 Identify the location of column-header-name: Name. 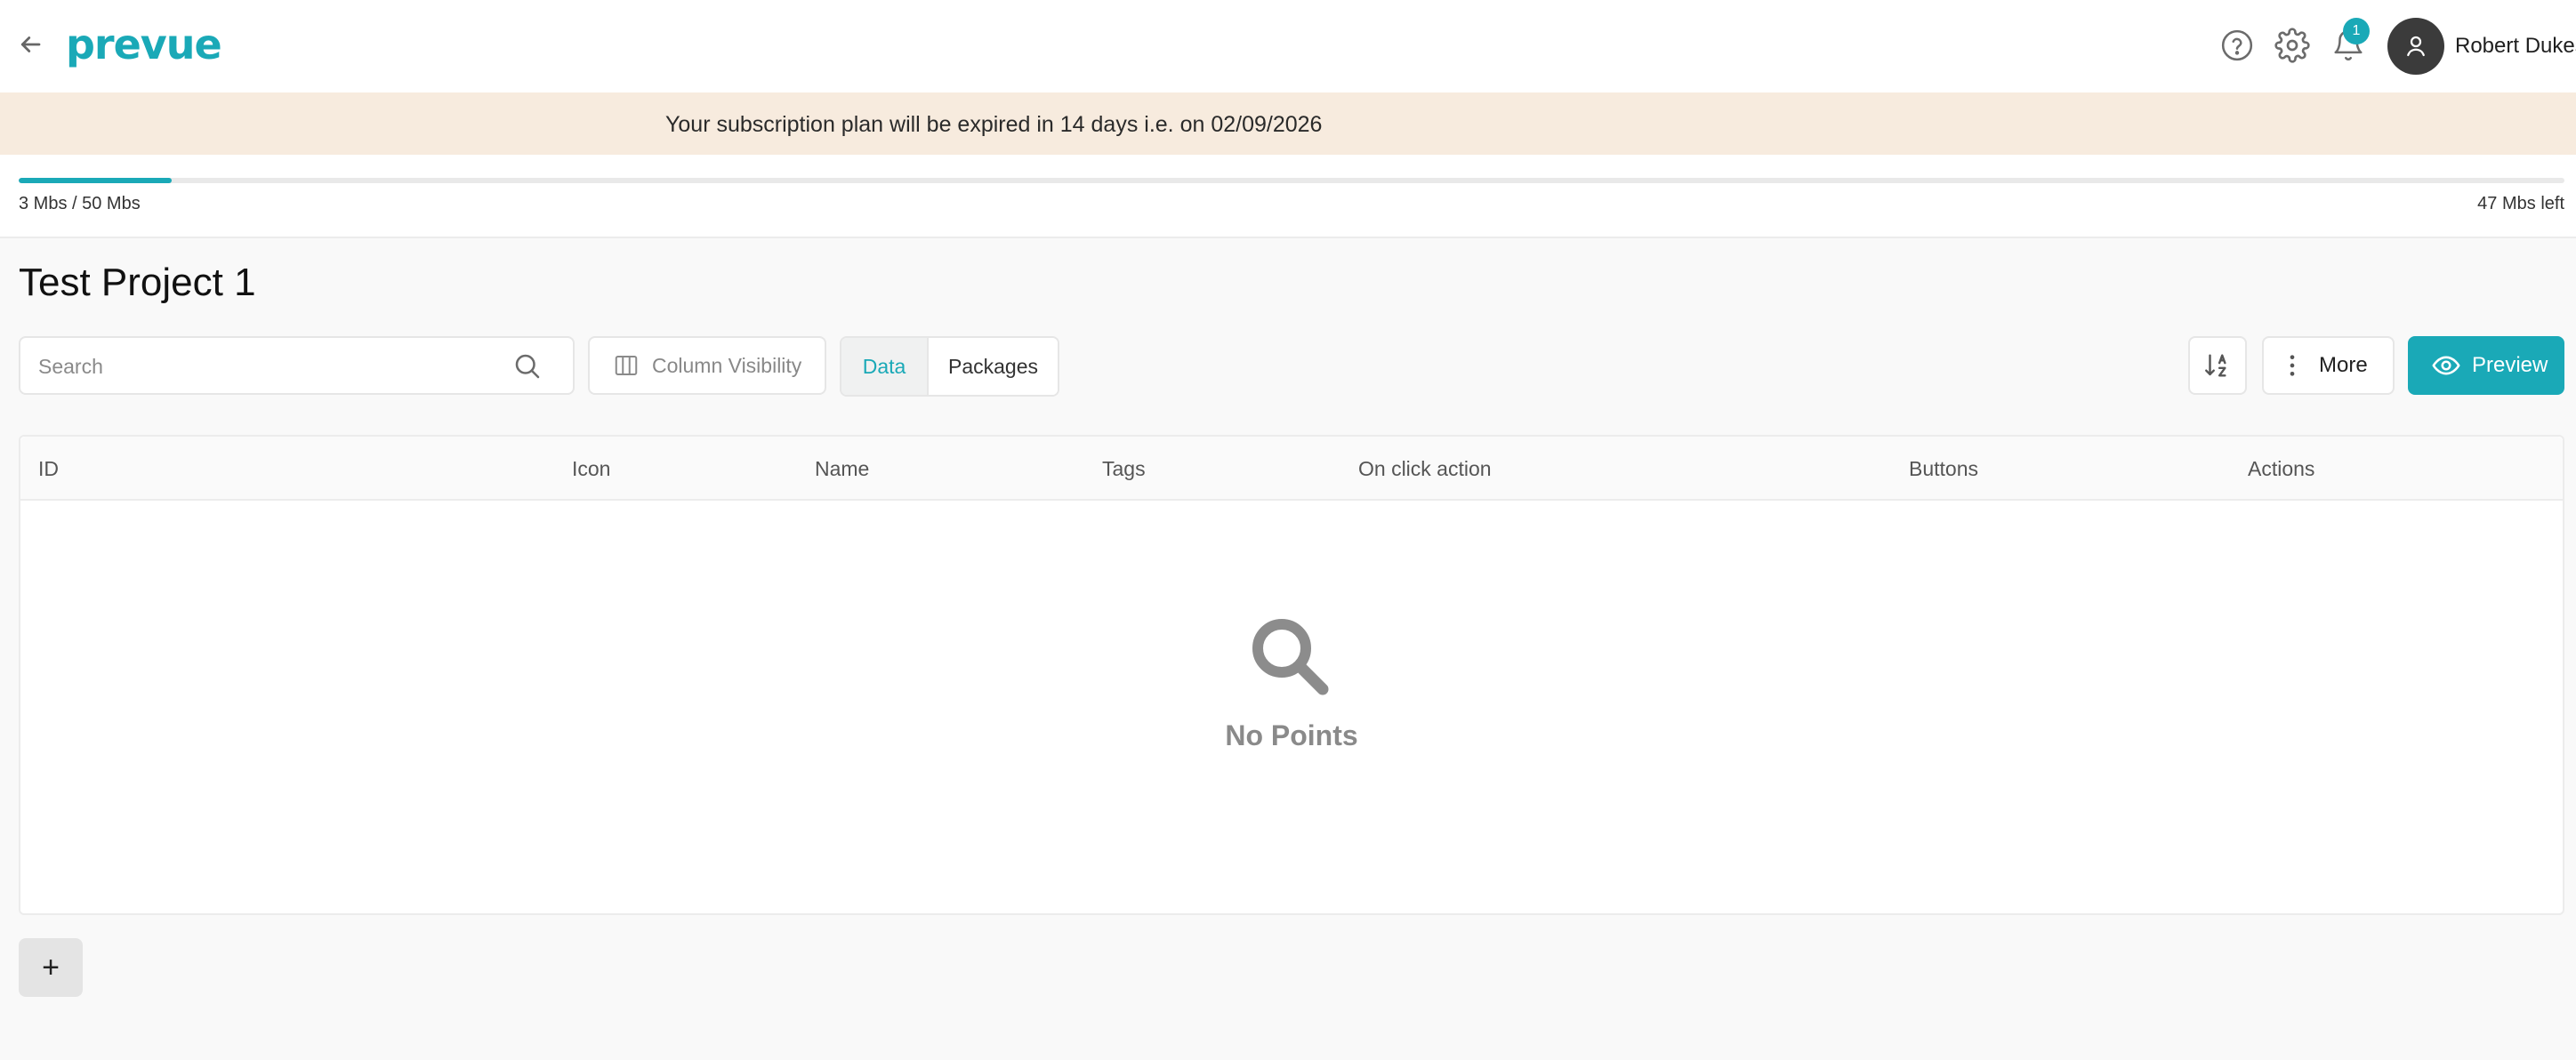
(842, 469).